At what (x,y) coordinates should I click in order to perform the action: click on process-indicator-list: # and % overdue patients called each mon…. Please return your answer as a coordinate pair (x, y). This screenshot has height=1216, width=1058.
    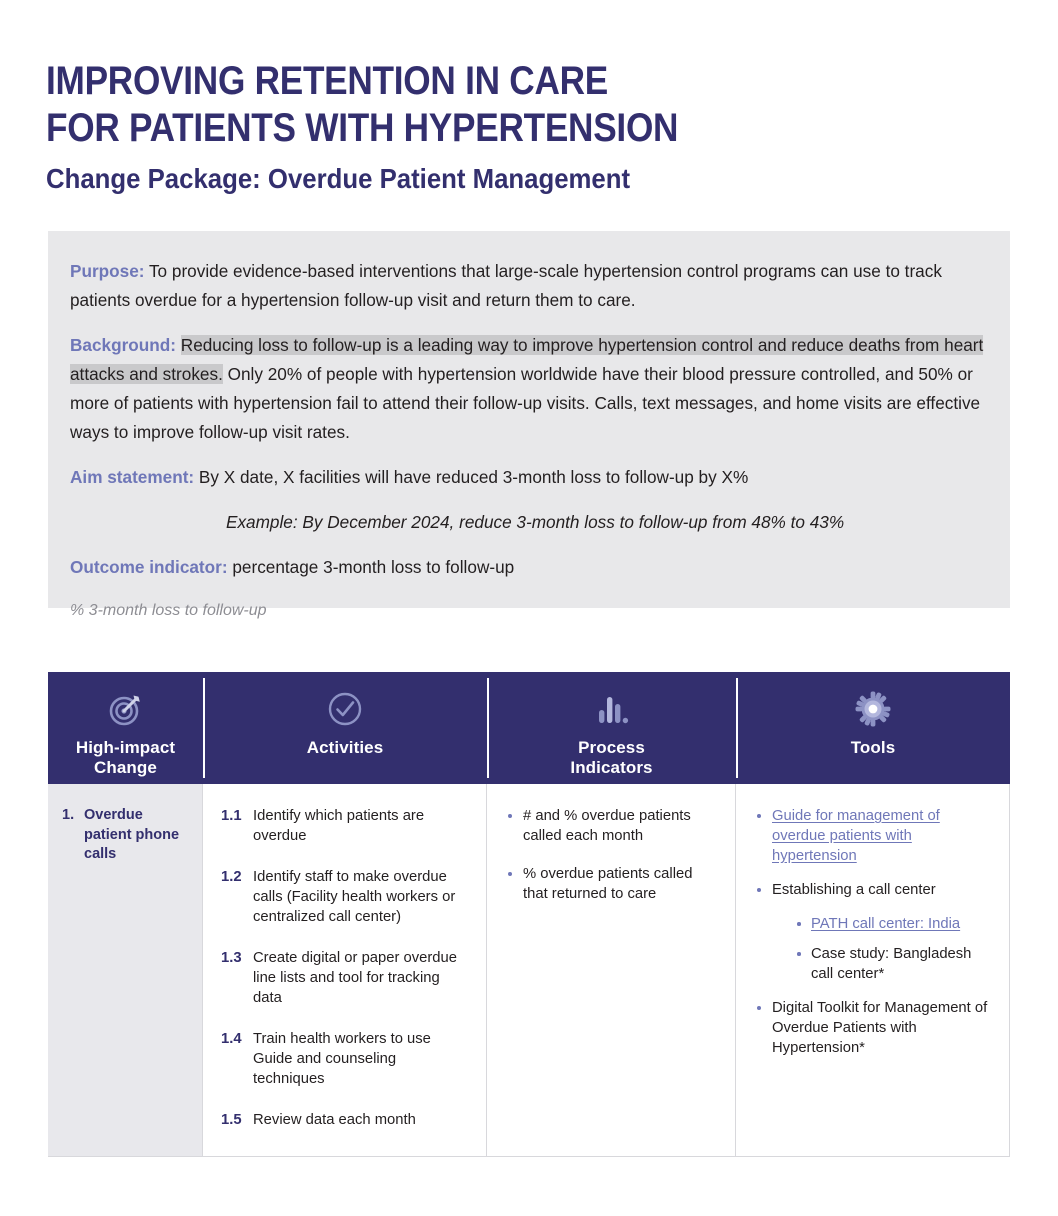
    Looking at the image, I should click on (610, 855).